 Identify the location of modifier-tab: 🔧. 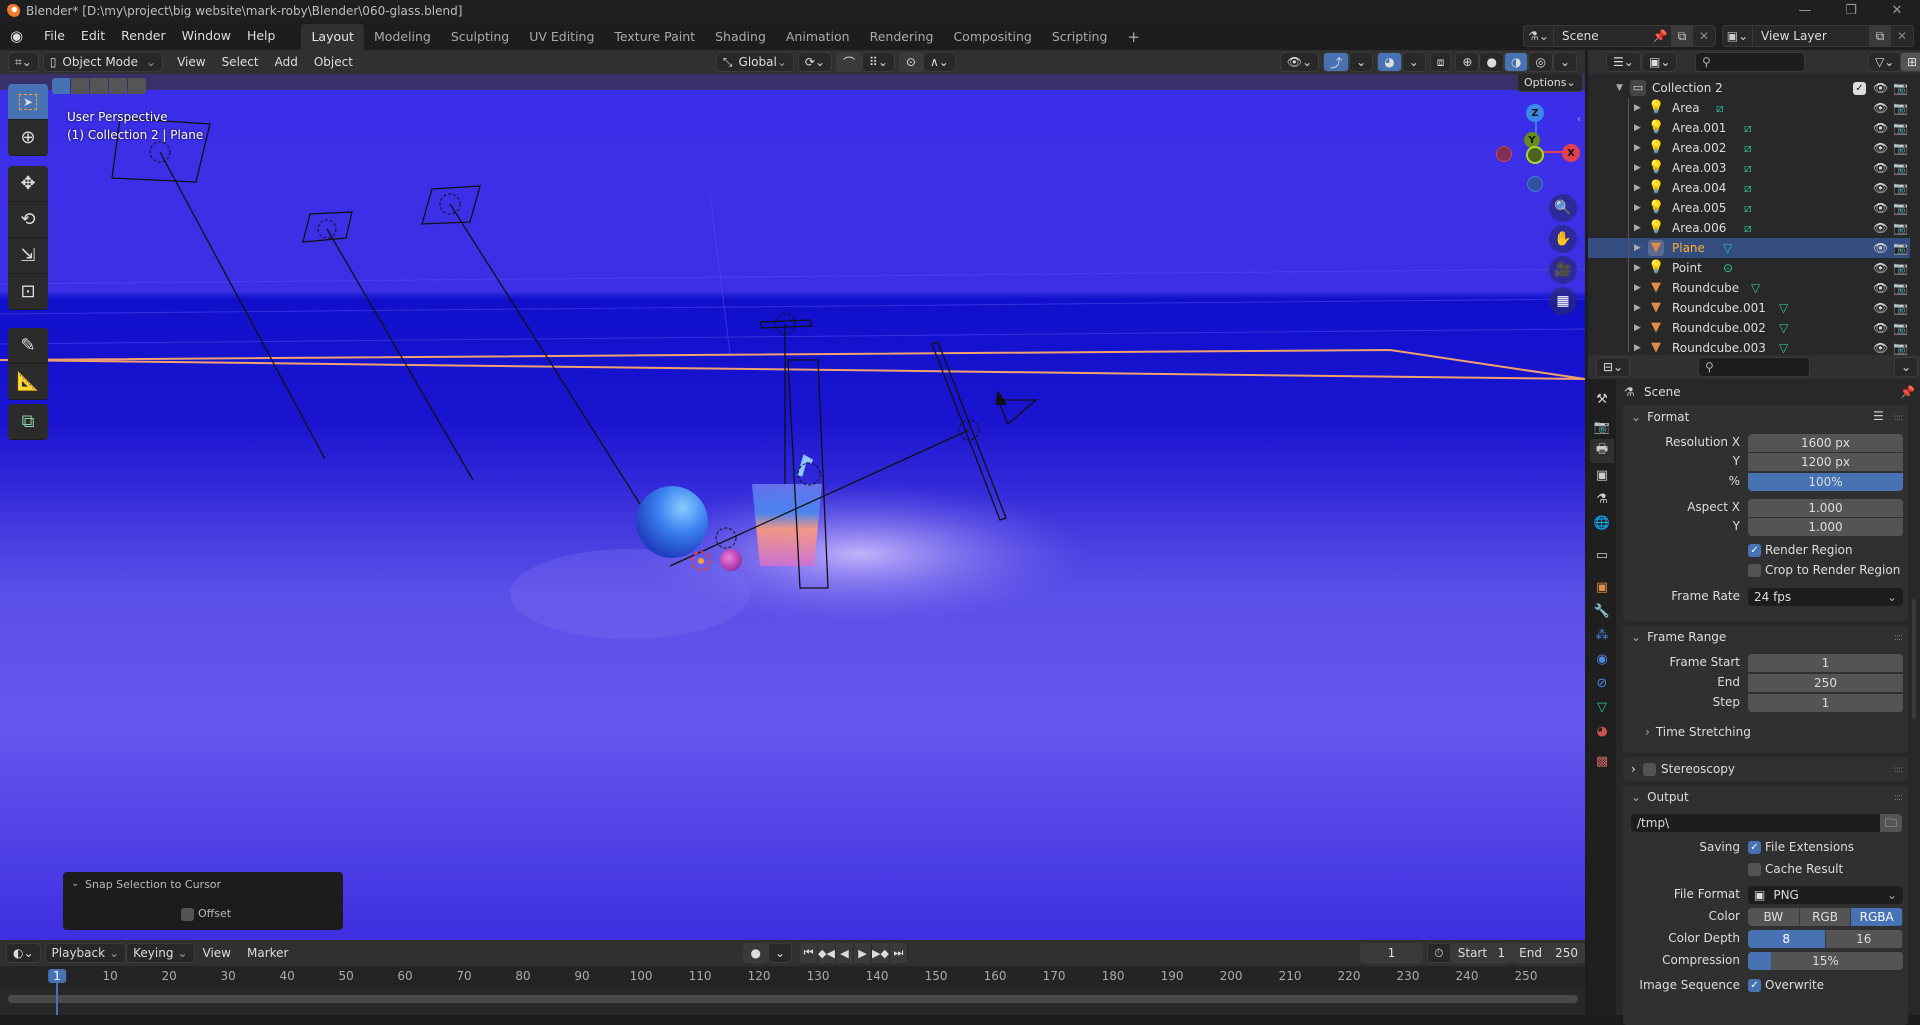
(1602, 611).